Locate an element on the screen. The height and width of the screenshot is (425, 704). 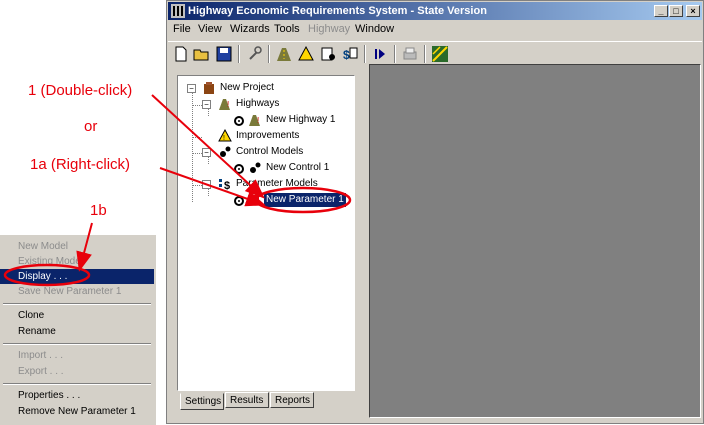
annotation-double-click: 1 (Double-click) is located at coordinates (80, 90).